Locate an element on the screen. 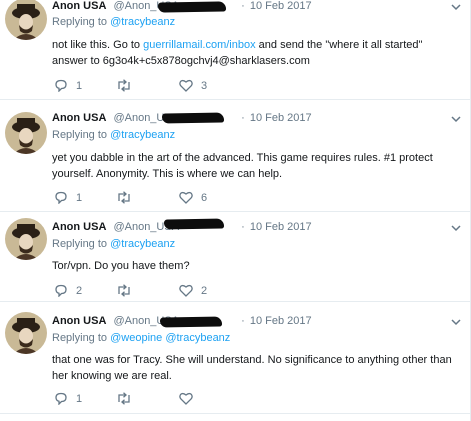  tweet-actions: 1 6 is located at coordinates (242, 198).